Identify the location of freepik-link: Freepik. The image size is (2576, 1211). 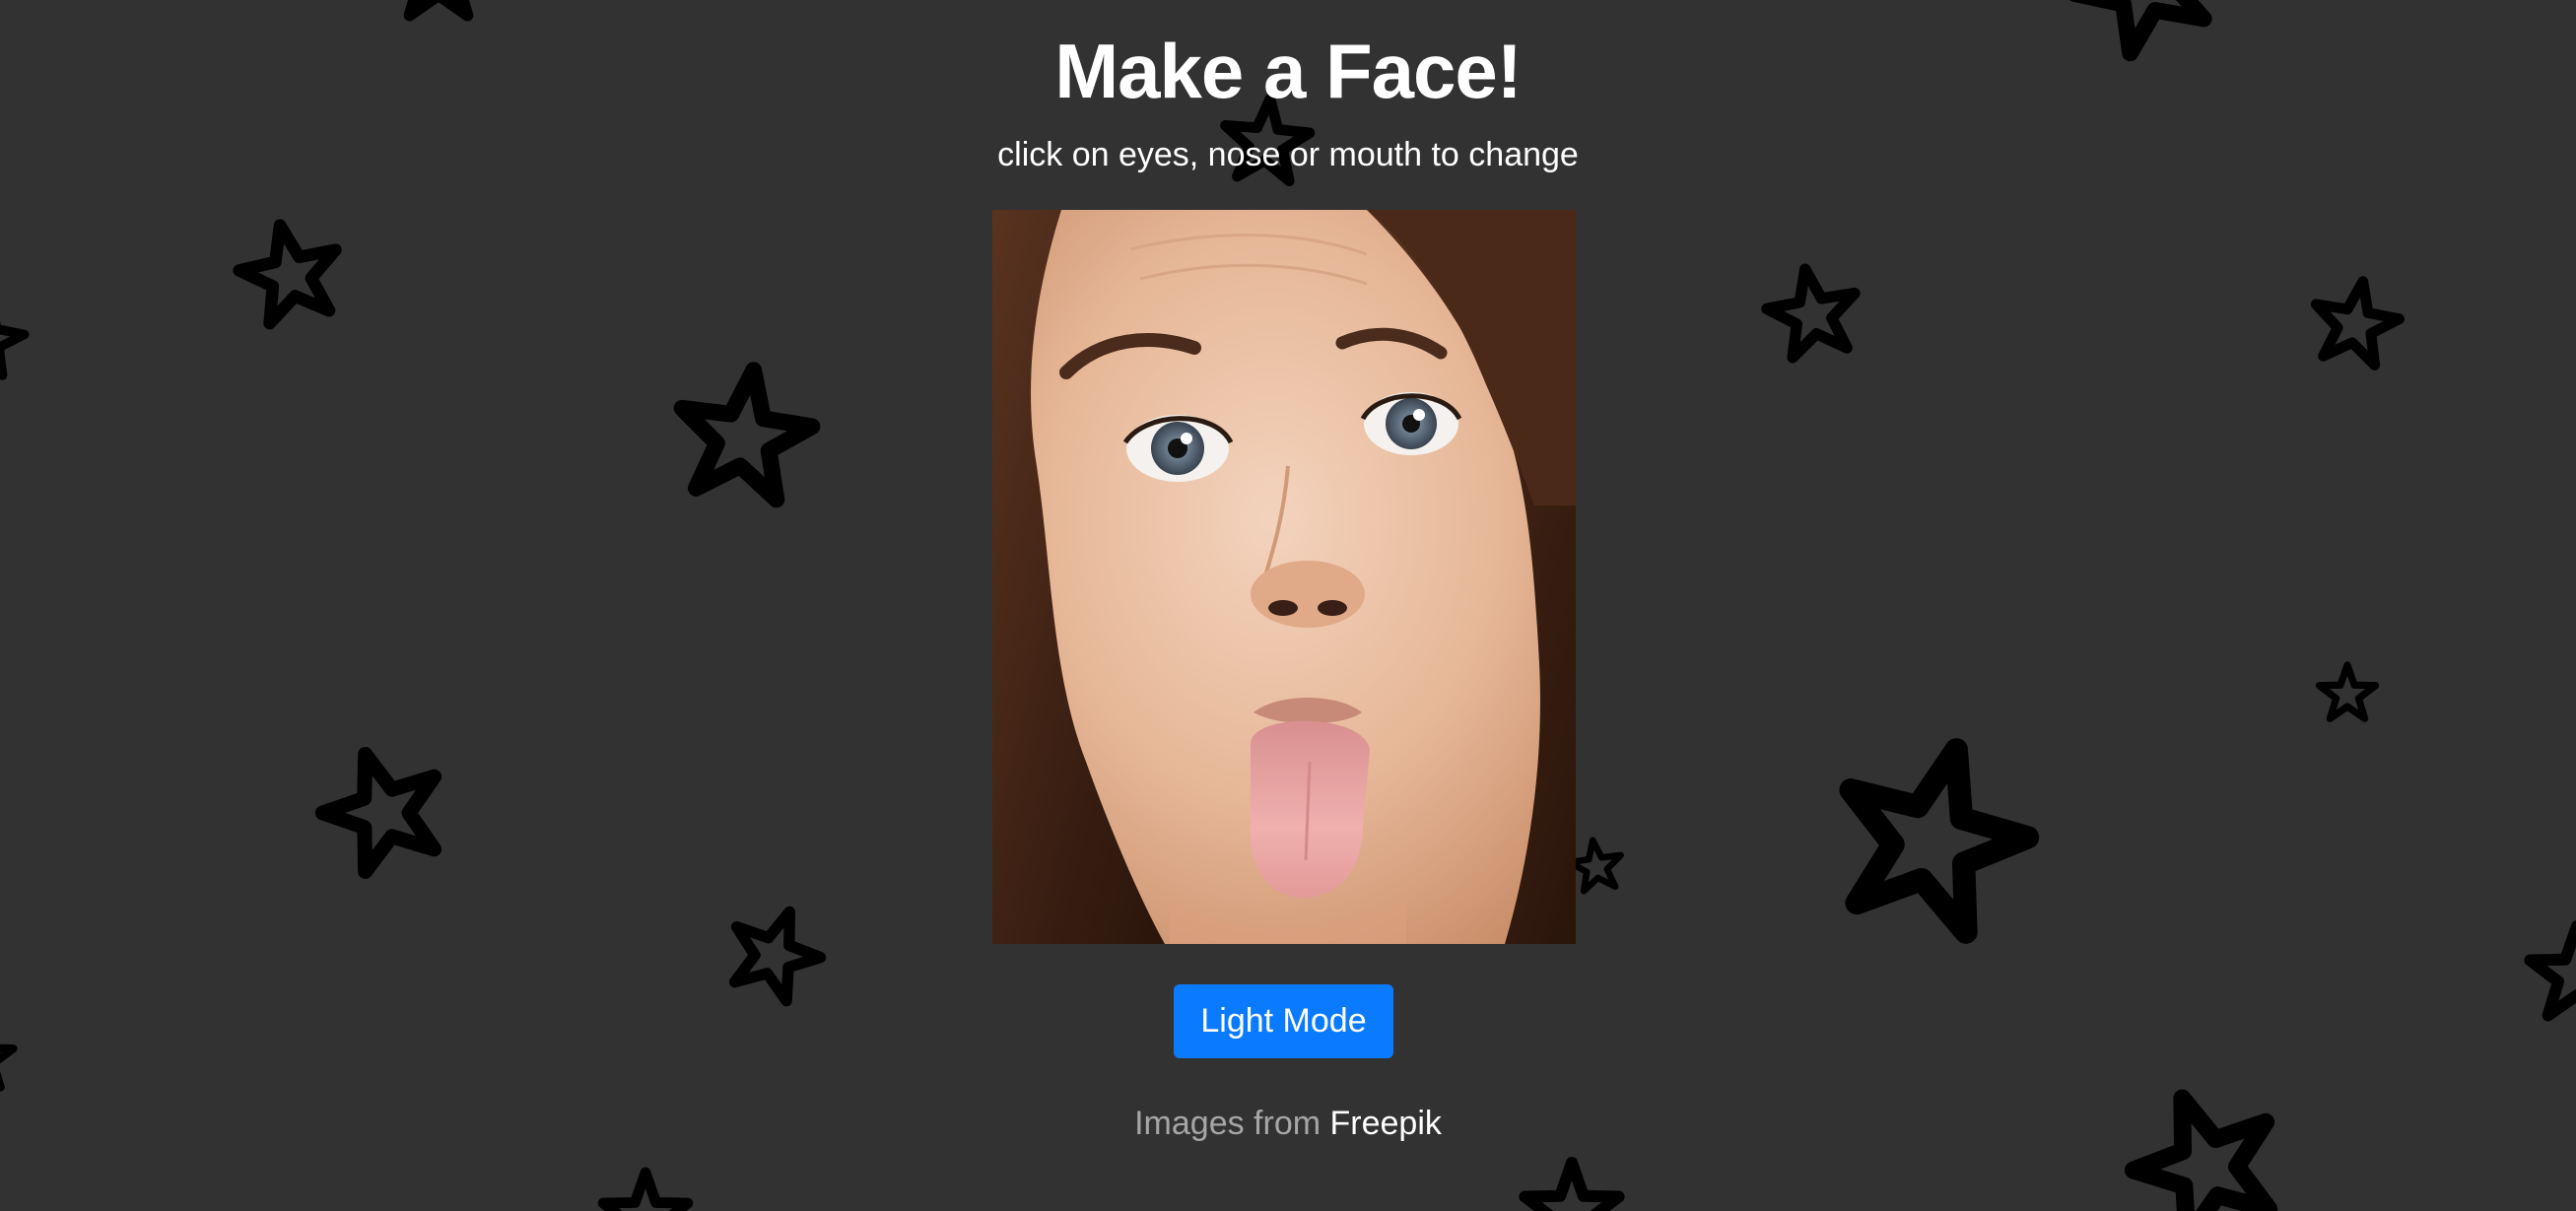
(1386, 1123).